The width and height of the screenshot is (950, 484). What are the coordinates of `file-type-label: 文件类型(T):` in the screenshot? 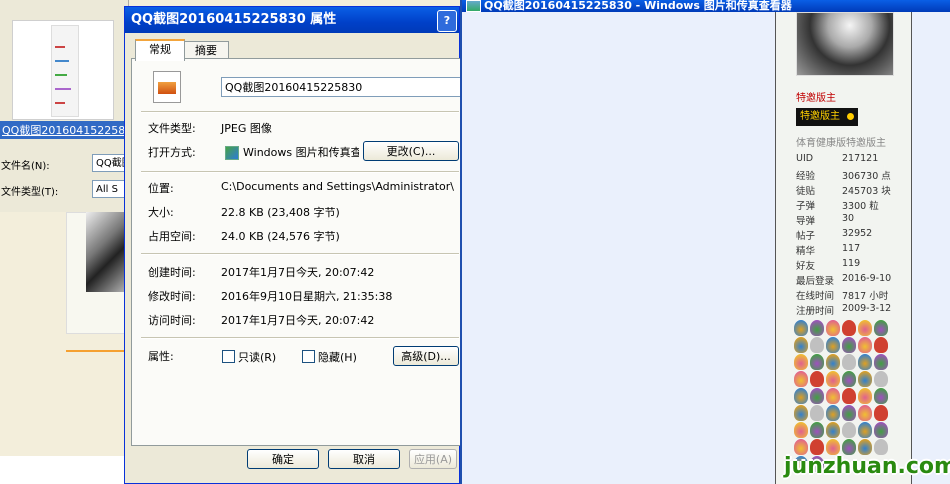 It's located at (30, 192).